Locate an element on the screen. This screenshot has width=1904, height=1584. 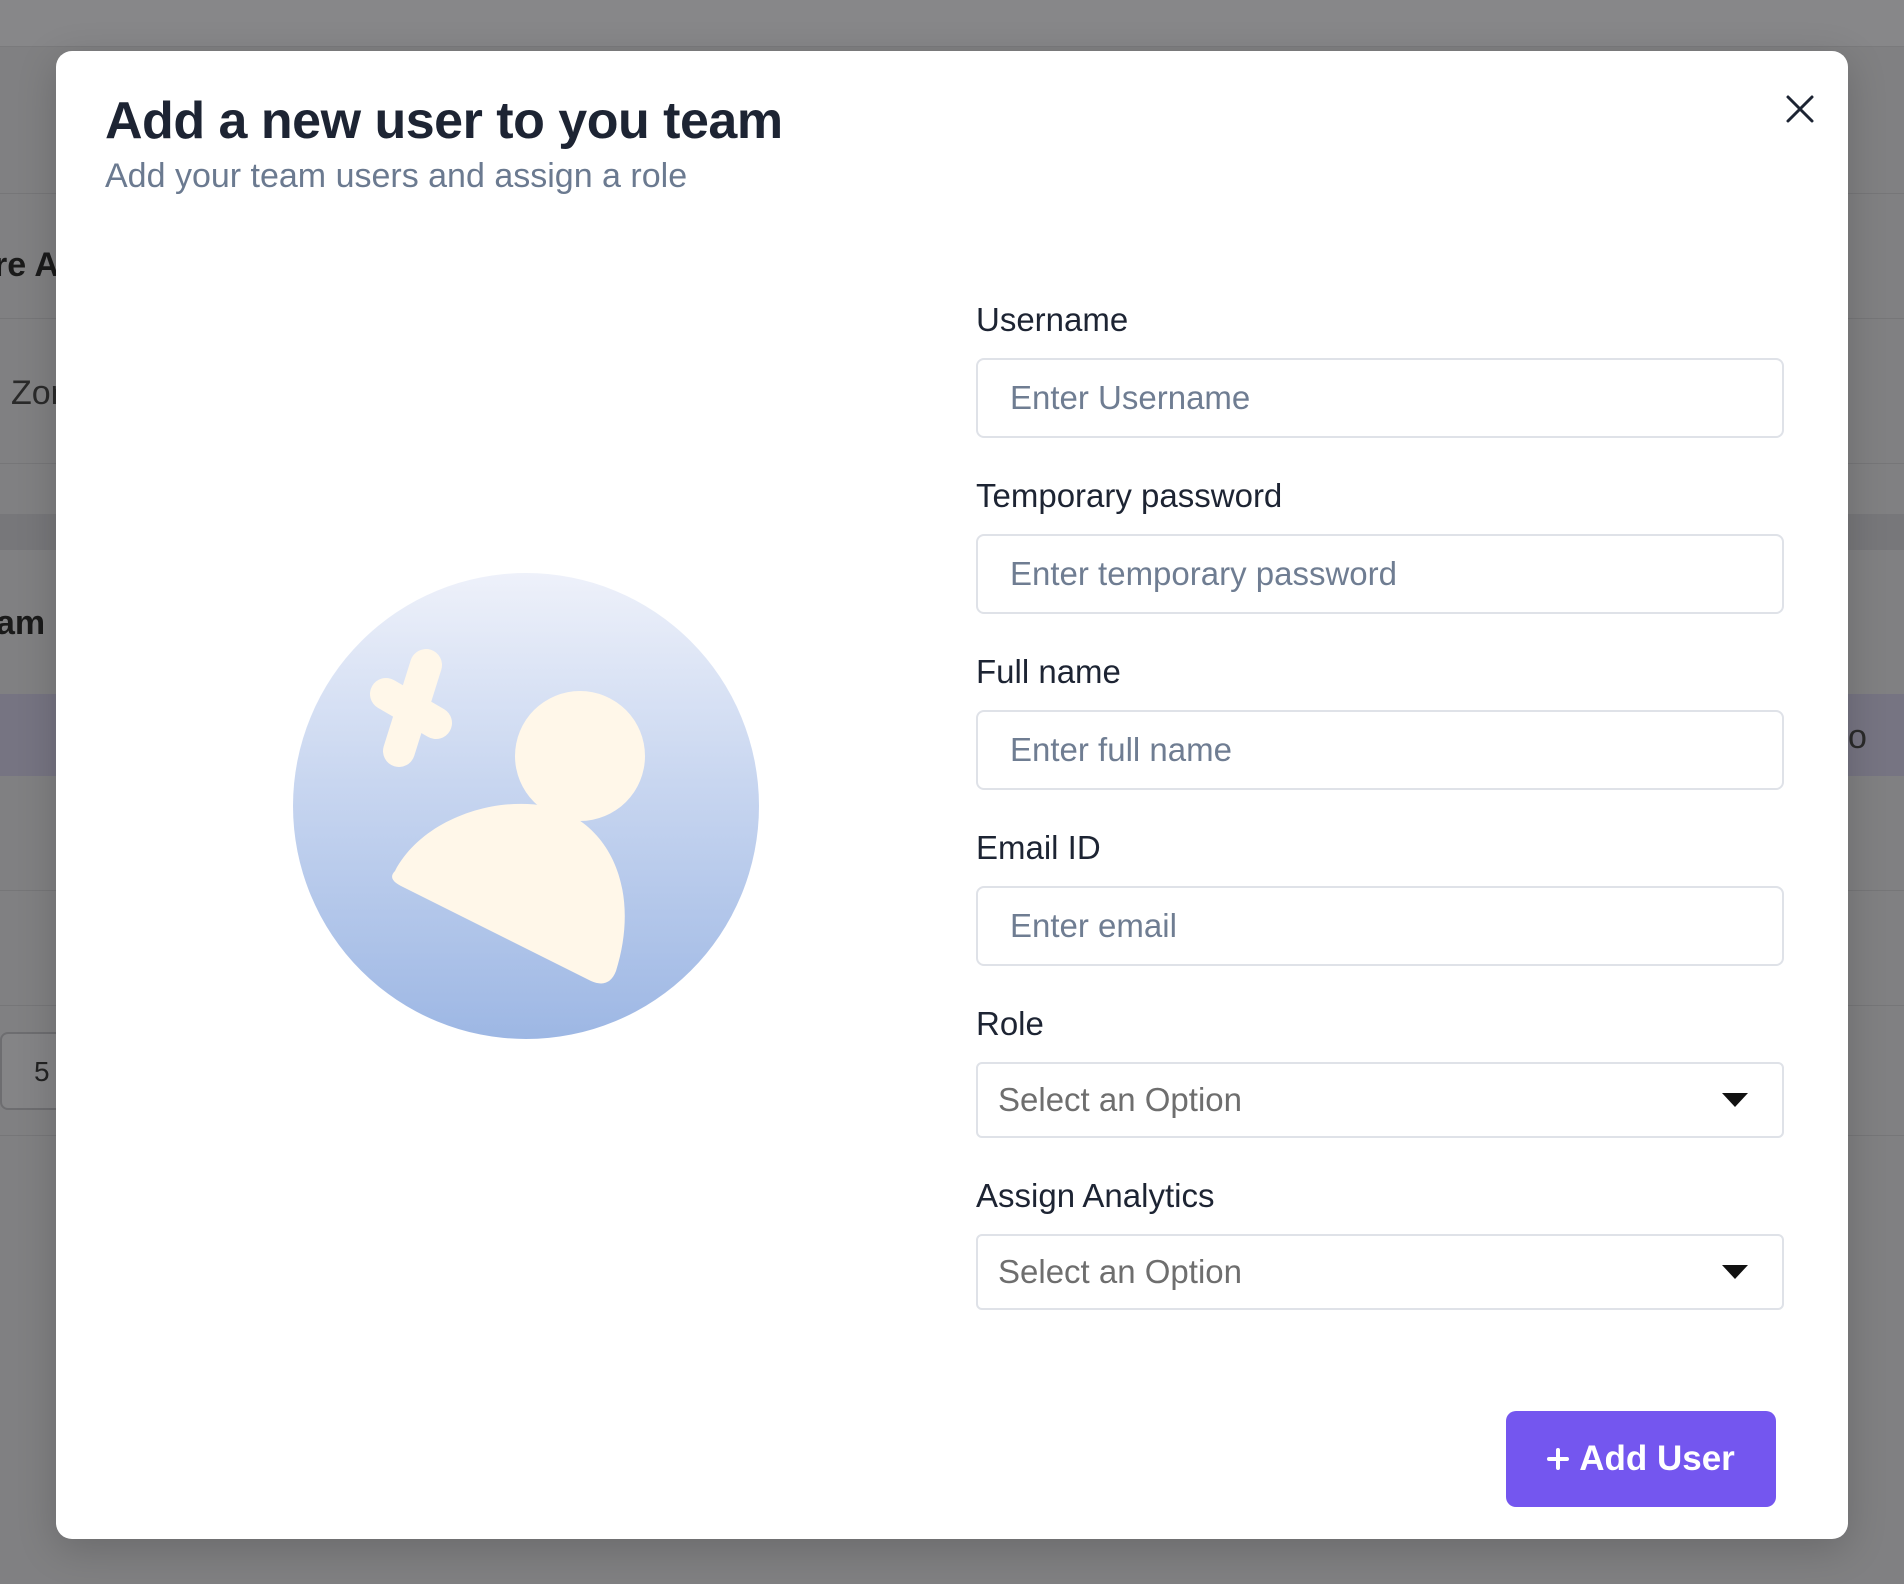
add-user-button: Add User is located at coordinates (1641, 1459).